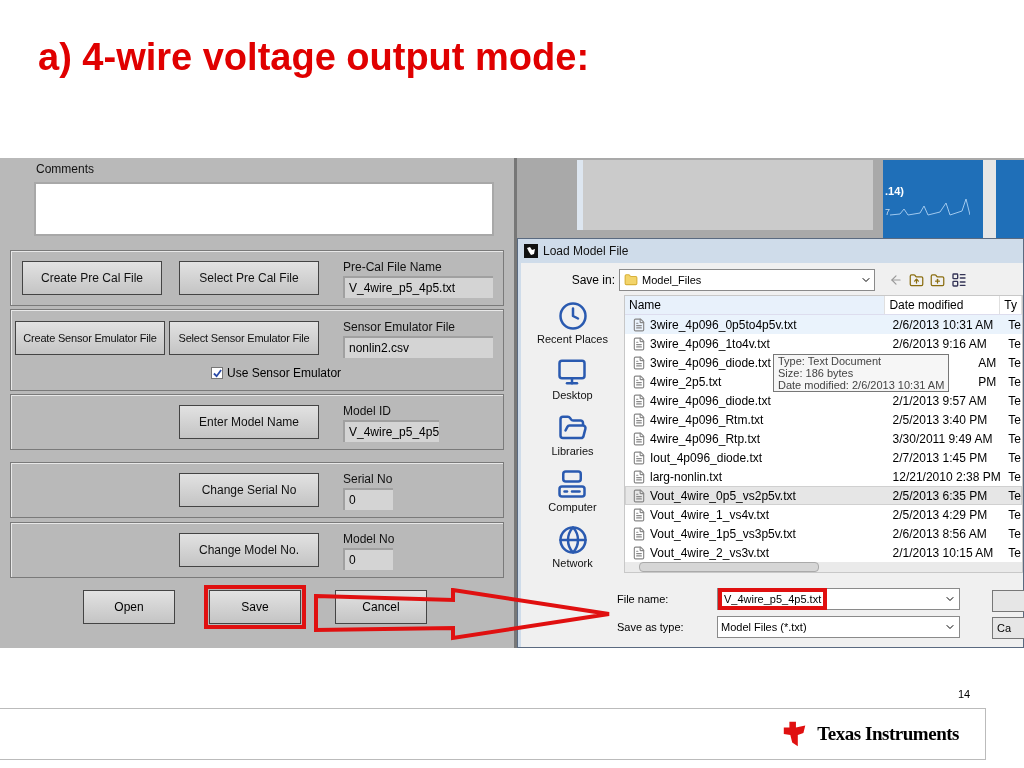 The height and width of the screenshot is (768, 1024). Describe the element at coordinates (65, 169) in the screenshot. I see `comments-label: Comments` at that location.